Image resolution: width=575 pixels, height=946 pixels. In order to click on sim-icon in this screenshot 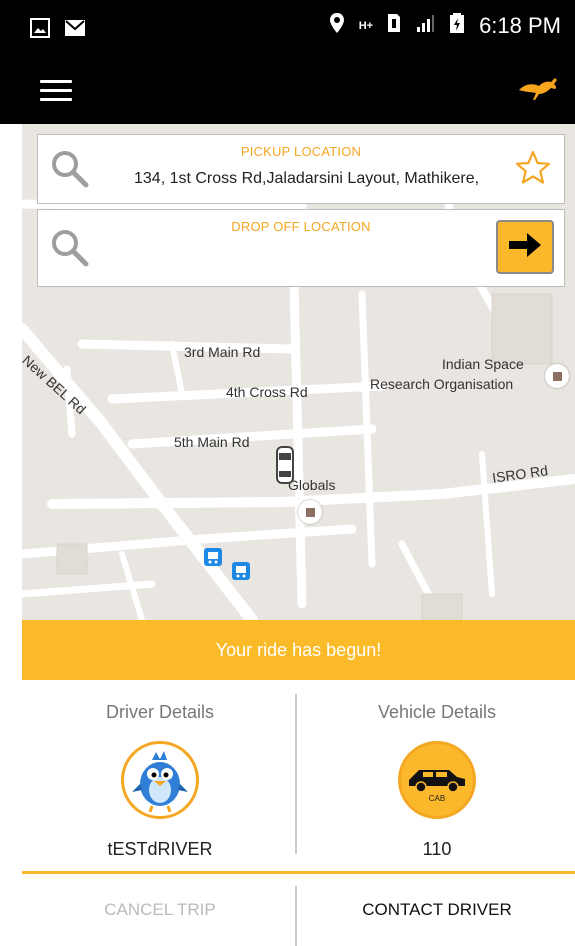, I will do `click(394, 26)`.